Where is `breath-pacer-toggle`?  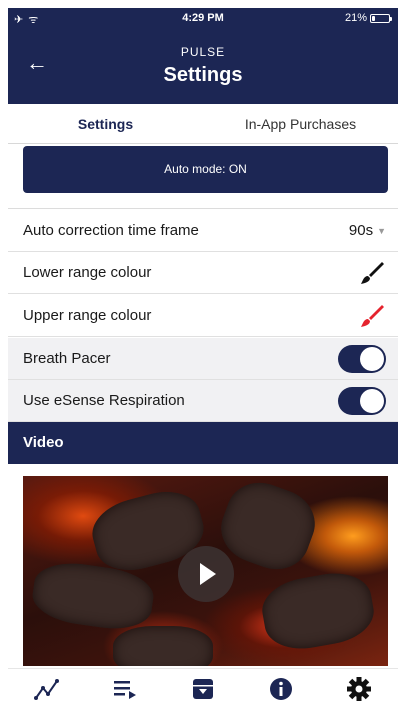
breath-pacer-toggle is located at coordinates (362, 358).